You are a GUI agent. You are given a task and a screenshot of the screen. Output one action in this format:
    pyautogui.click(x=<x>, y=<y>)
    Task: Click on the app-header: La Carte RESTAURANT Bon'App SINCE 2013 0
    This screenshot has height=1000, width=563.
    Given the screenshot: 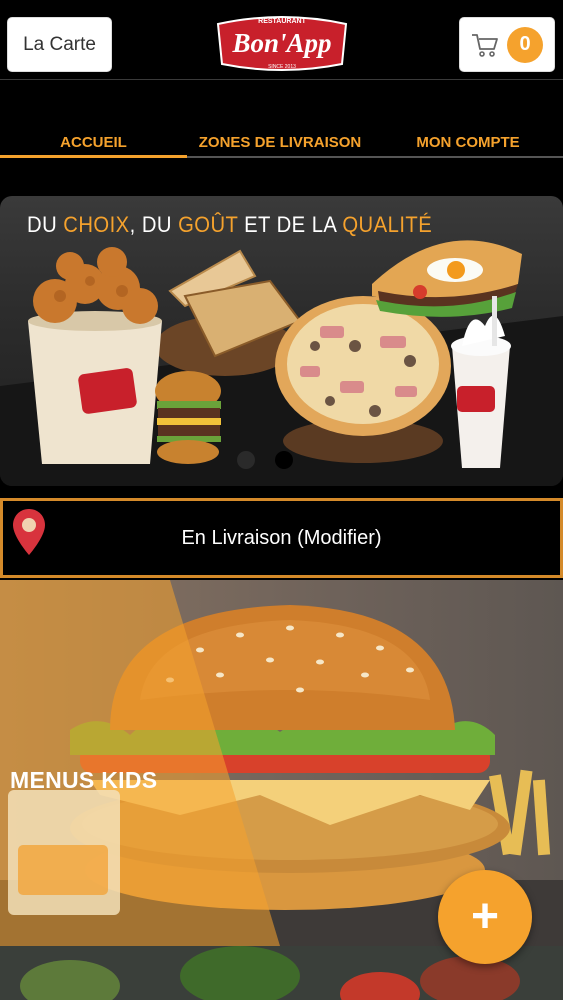 What is the action you would take?
    pyautogui.click(x=281, y=40)
    